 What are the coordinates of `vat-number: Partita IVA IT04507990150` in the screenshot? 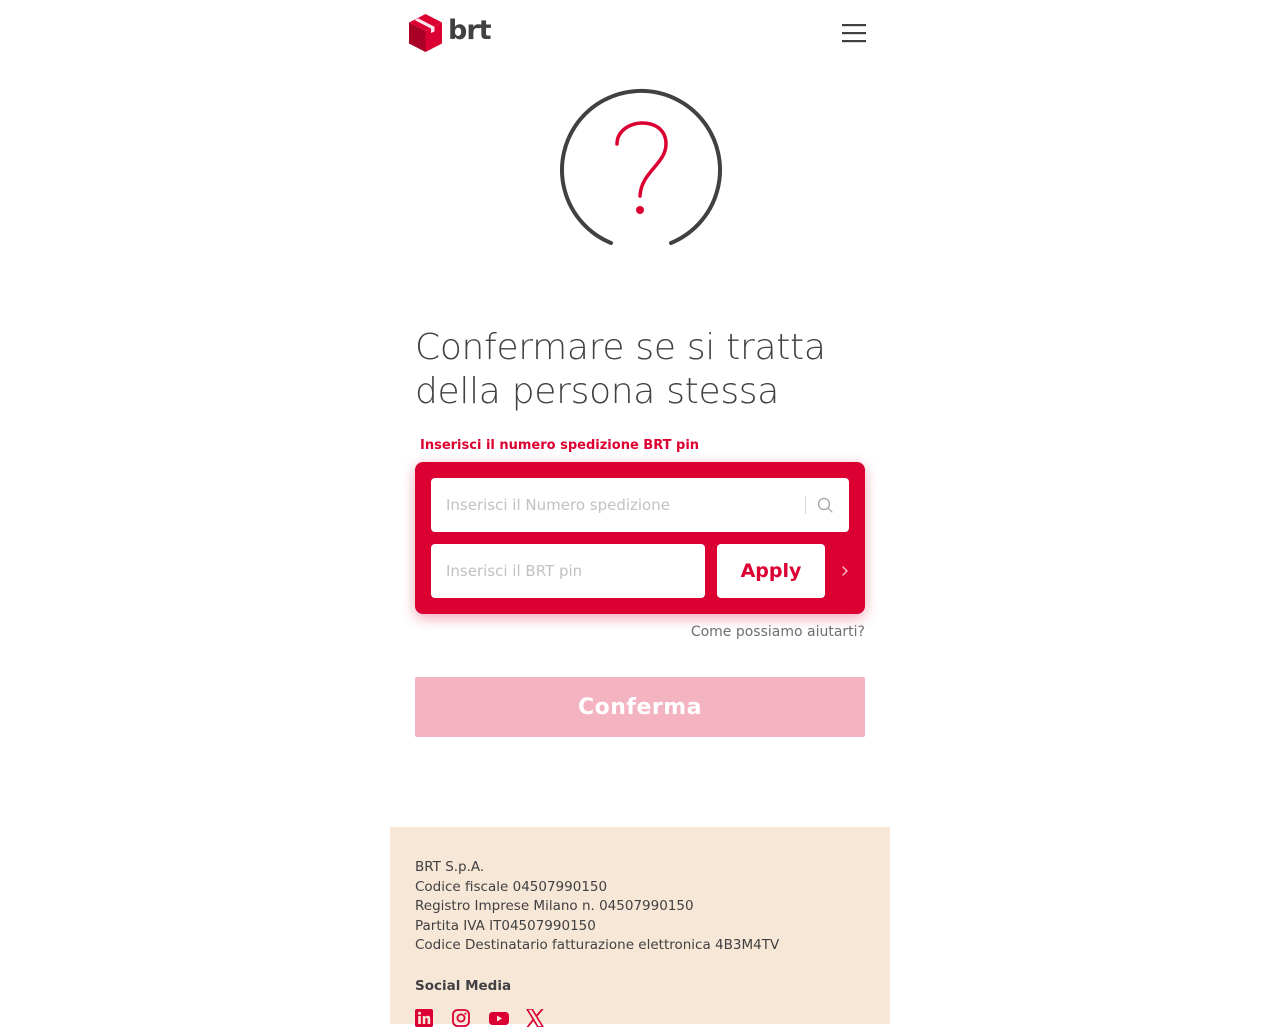 It's located at (505, 925).